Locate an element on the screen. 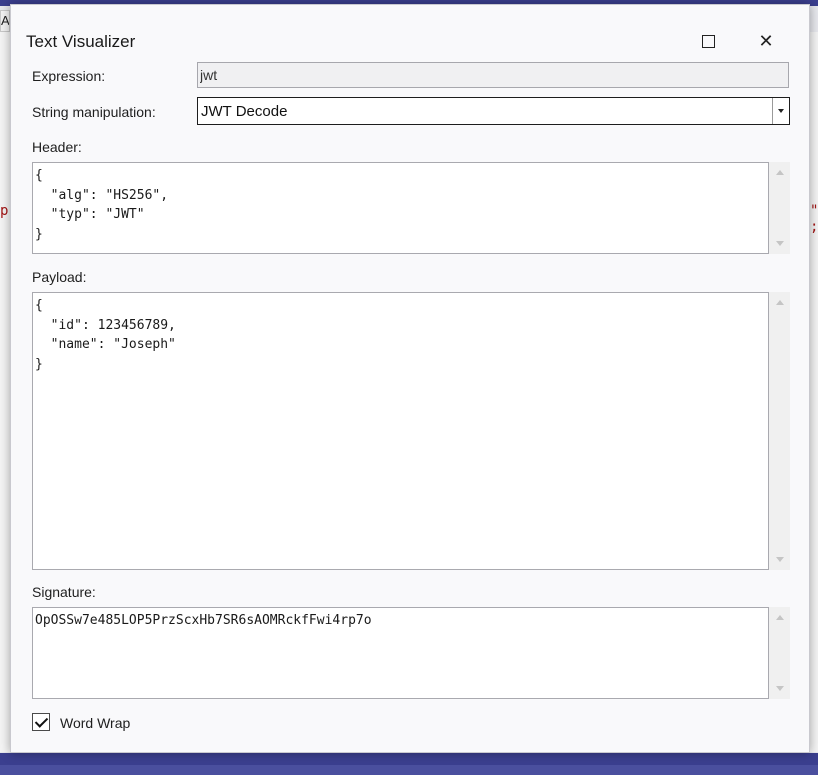 The image size is (818, 775). payload-scrollbar is located at coordinates (779, 431).